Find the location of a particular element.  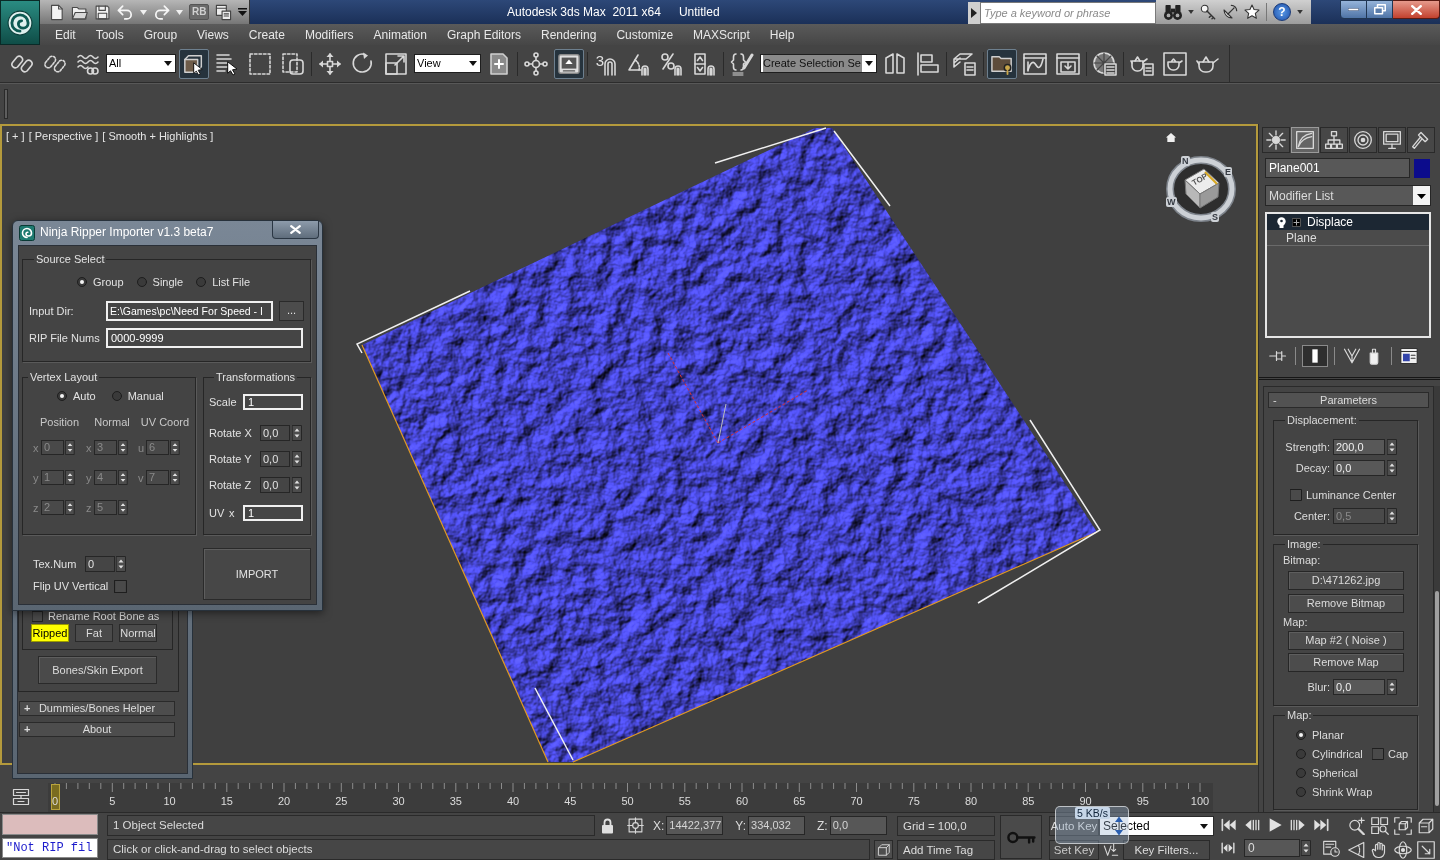

time-tag-button is located at coordinates (883, 849).